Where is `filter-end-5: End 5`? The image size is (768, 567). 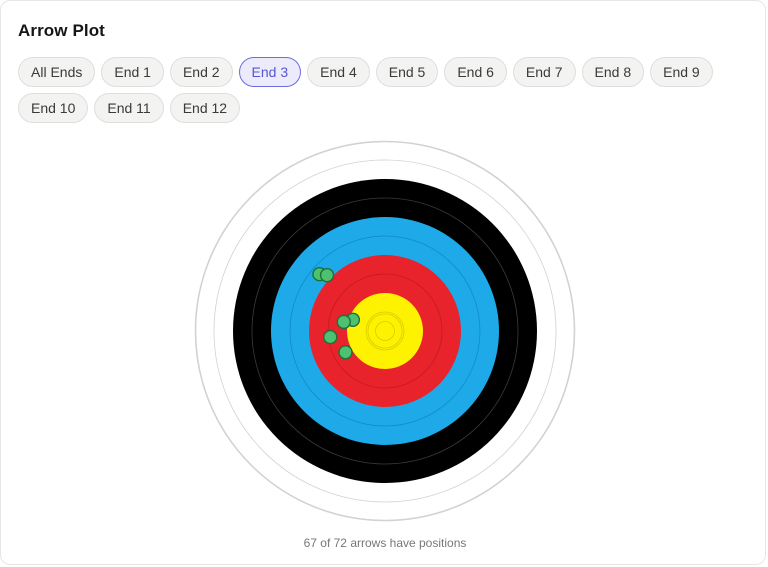
filter-end-5: End 5 is located at coordinates (407, 72).